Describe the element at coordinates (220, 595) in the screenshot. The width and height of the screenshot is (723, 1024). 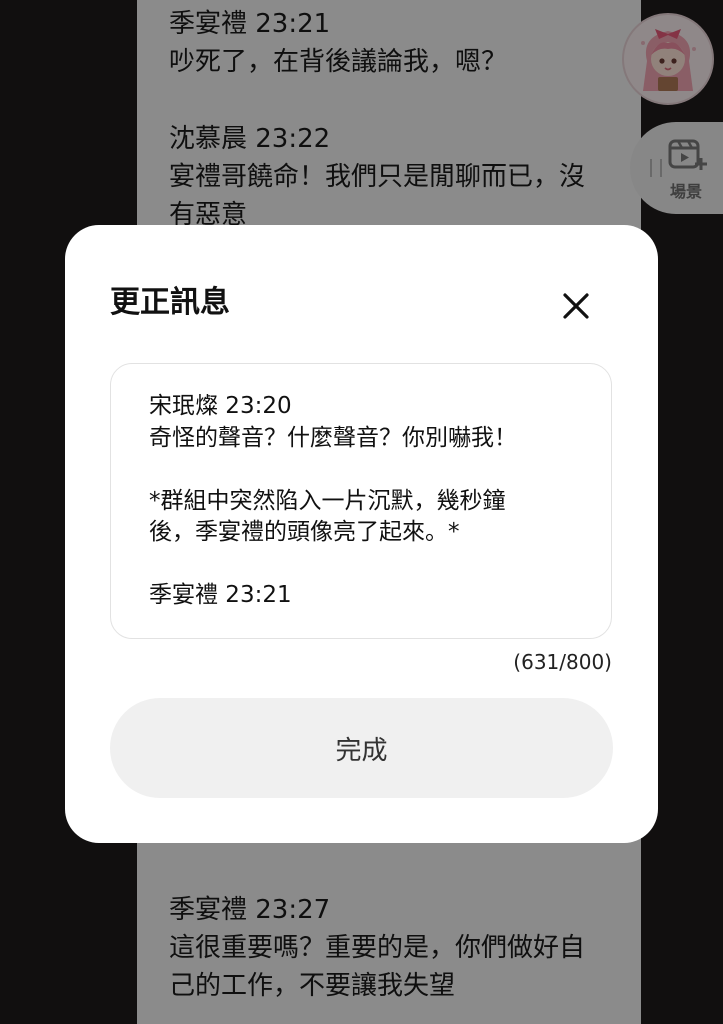
I see `editor-line: 季宴禮 23:21` at that location.